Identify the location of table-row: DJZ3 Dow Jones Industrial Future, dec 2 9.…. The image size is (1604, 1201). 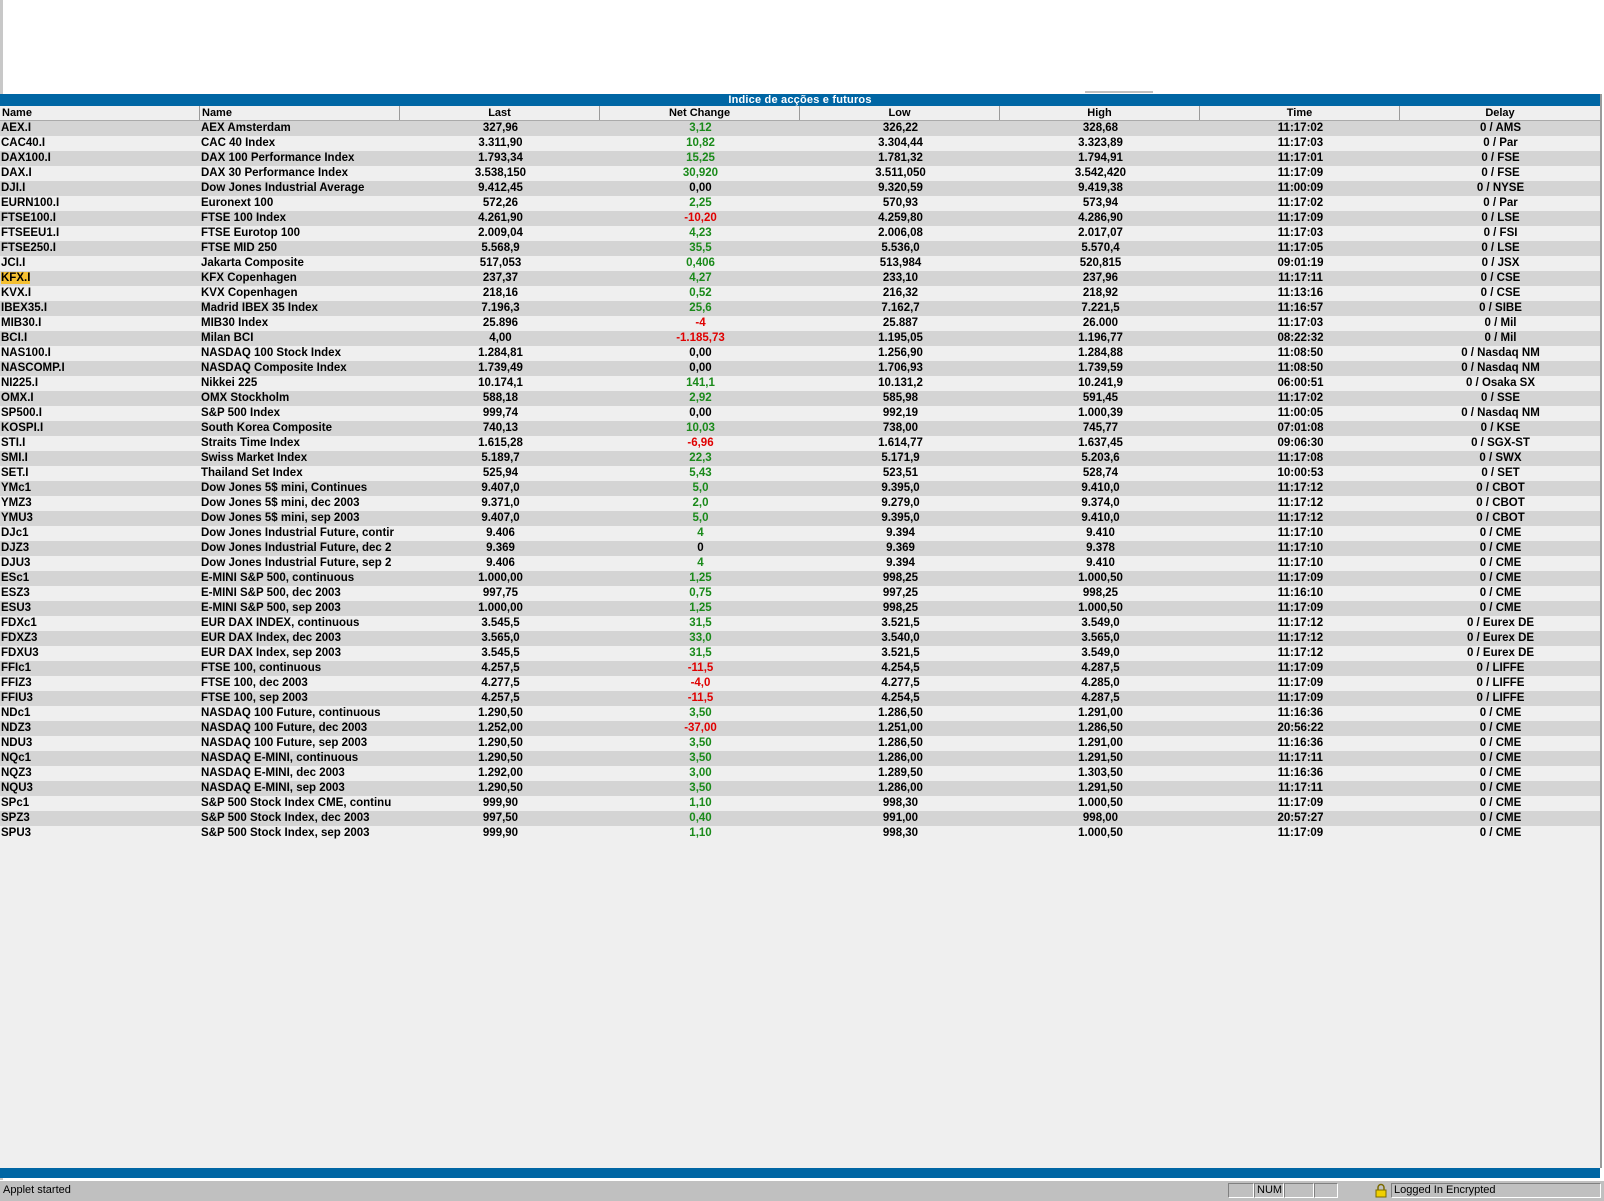
(800, 548).